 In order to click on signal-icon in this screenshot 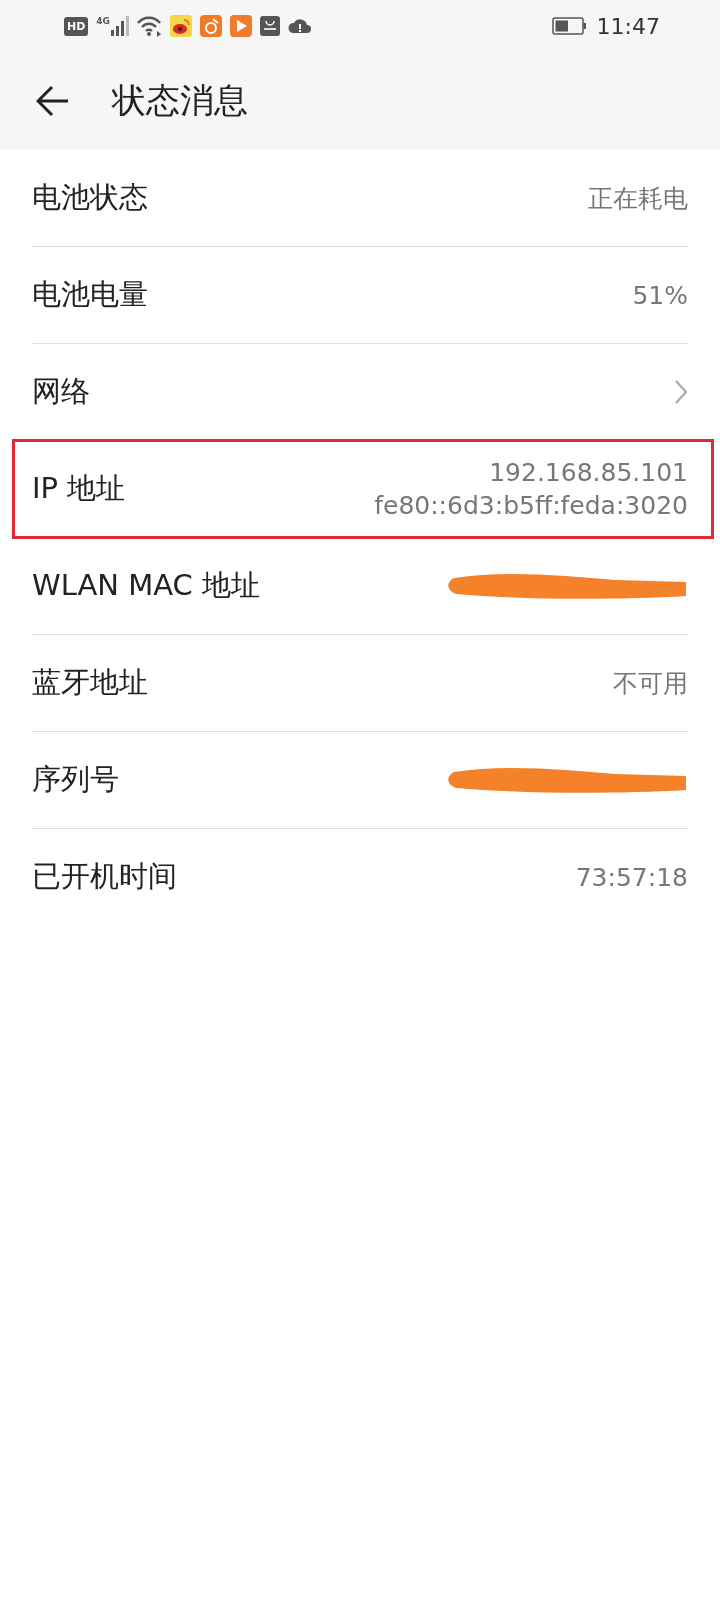, I will do `click(120, 26)`.